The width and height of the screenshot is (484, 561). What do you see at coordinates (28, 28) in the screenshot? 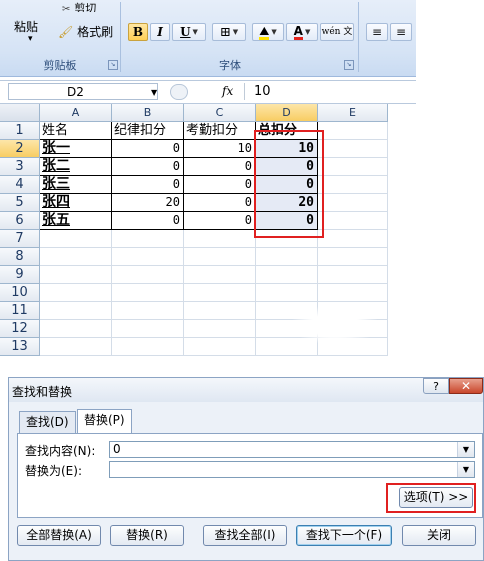
I see `paste-button: 粘贴 ▾` at bounding box center [28, 28].